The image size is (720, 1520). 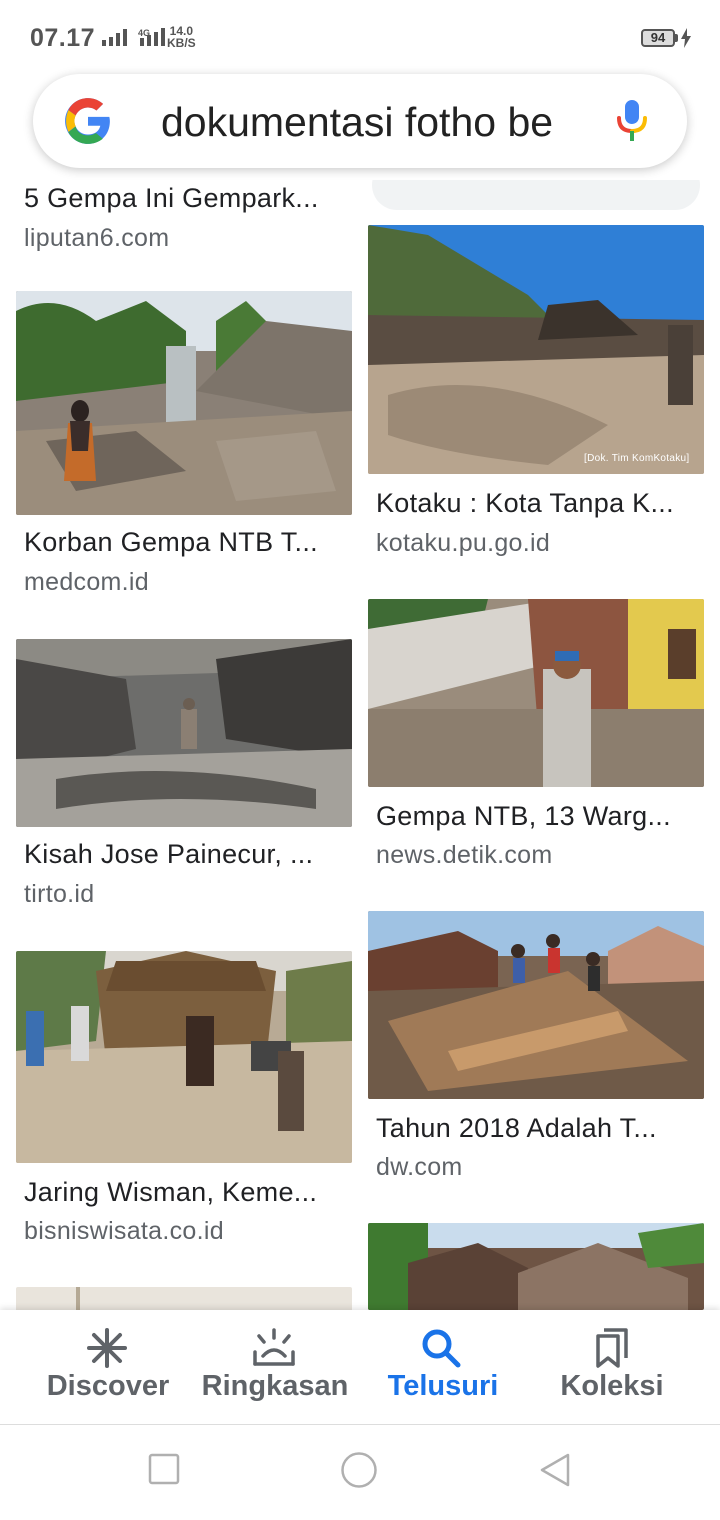 I want to click on asterisk-icon, so click(x=107, y=1348).